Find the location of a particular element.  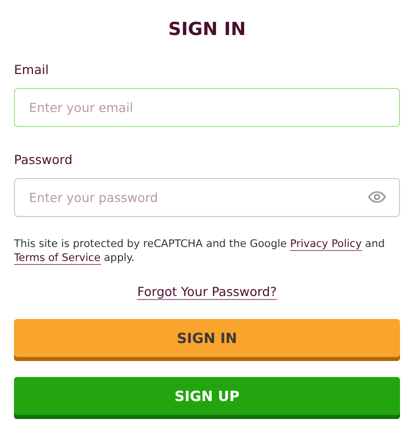

eye-icon is located at coordinates (377, 196).